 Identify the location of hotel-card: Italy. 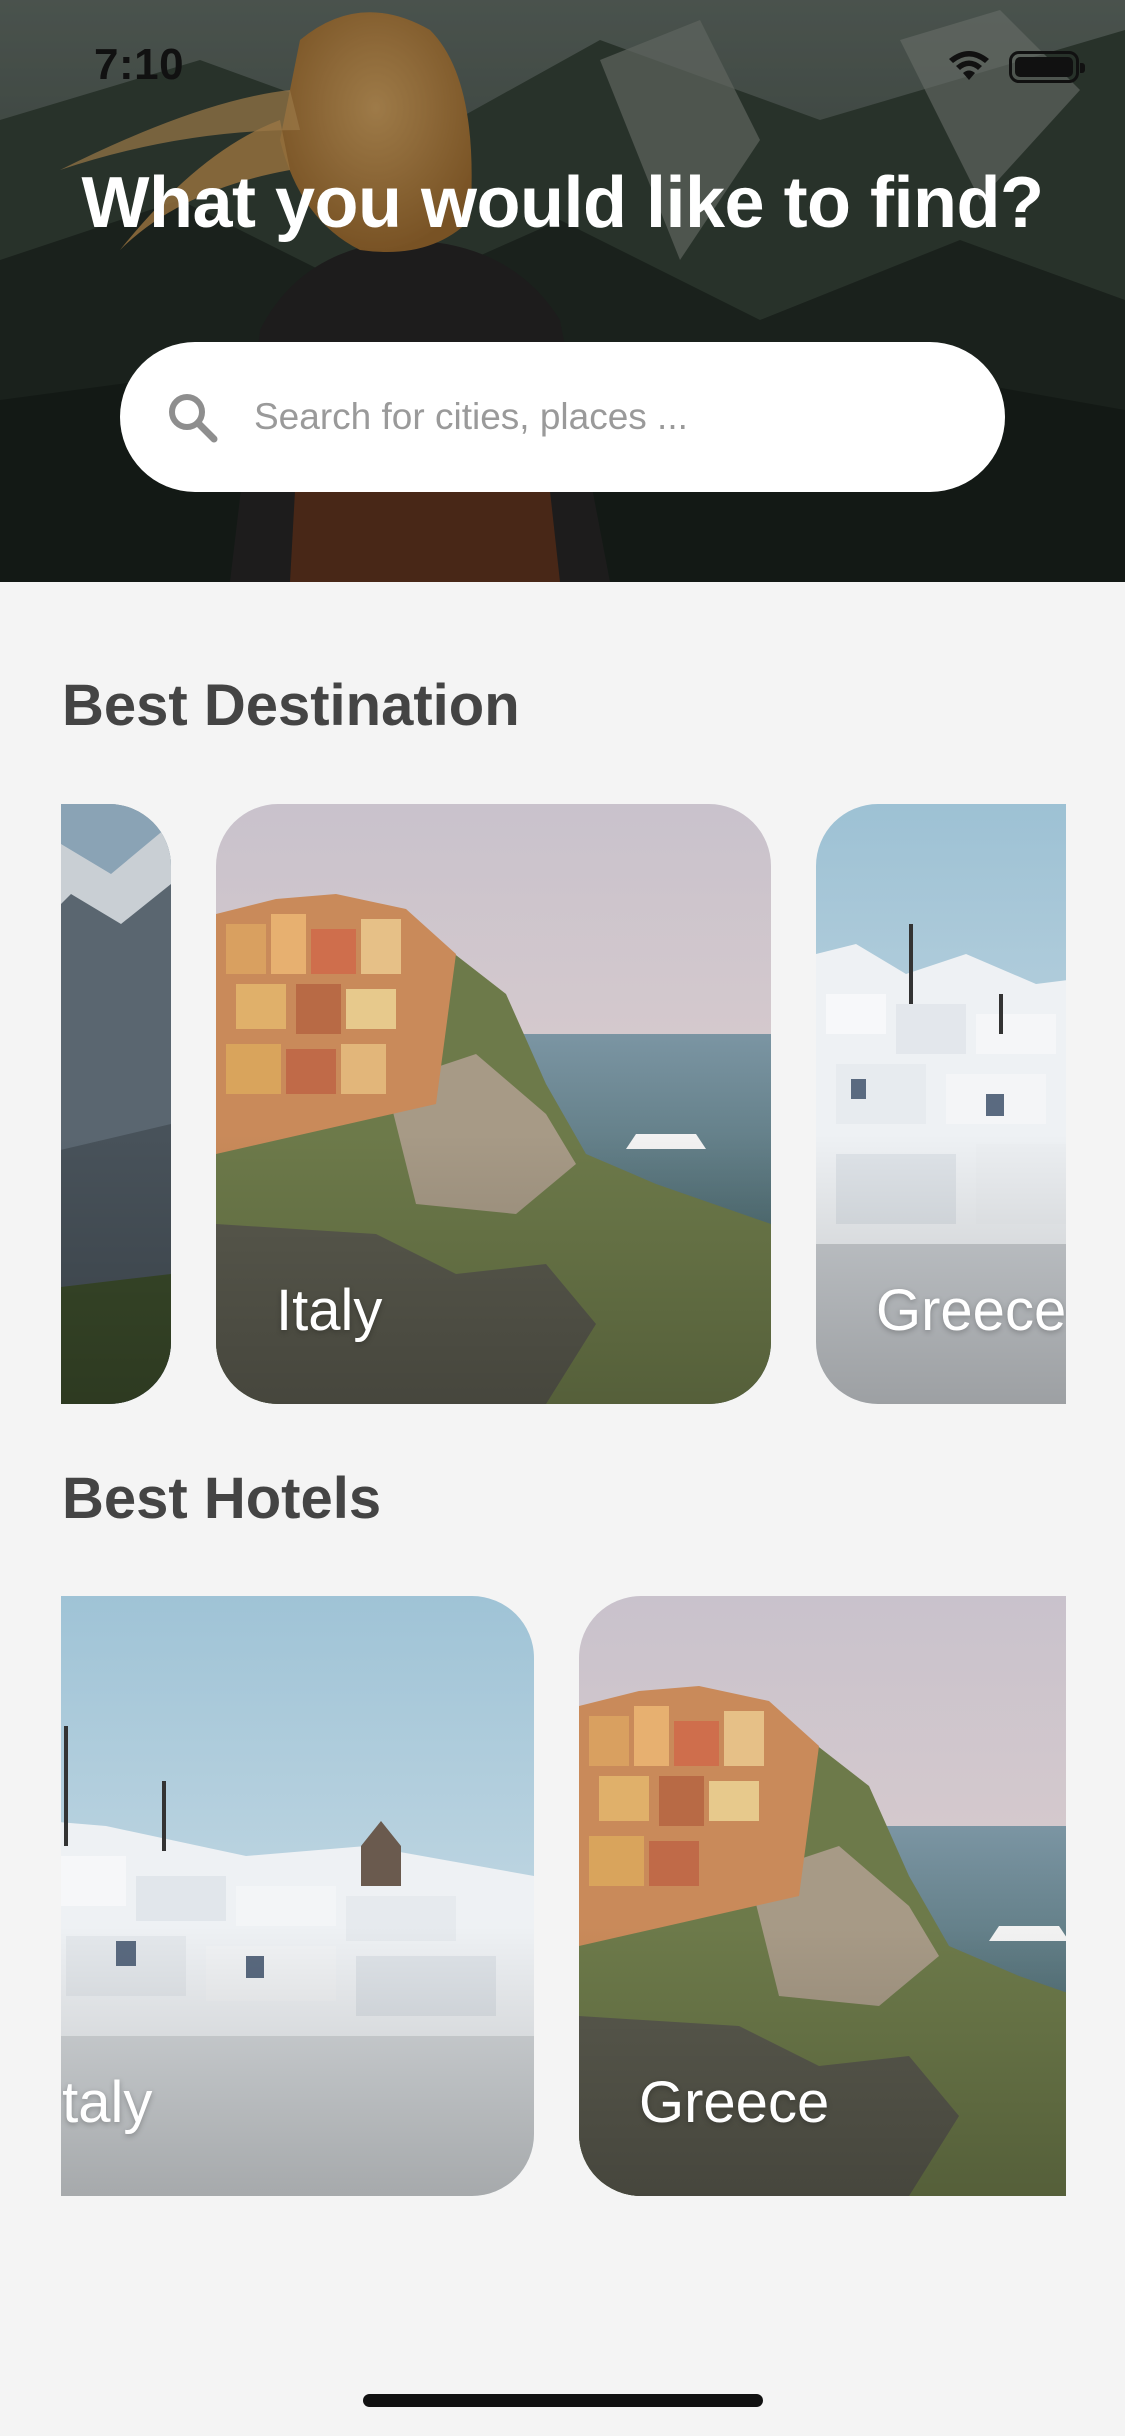
(297, 1896).